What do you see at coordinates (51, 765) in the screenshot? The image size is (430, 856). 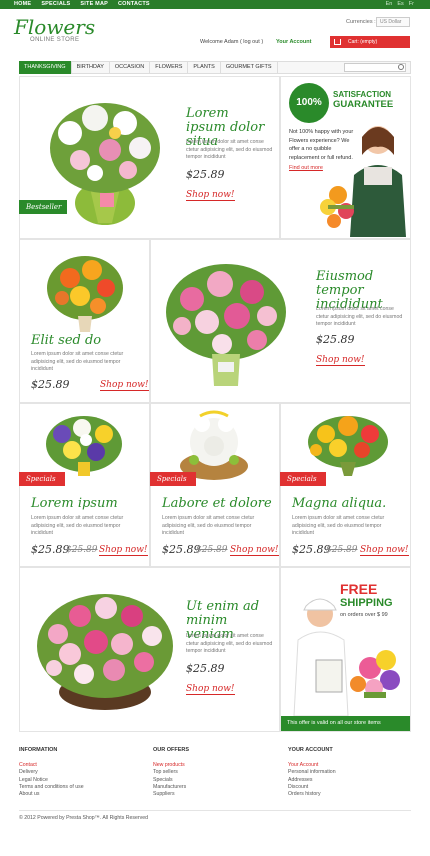 I see `footer-link-contact: Contact` at bounding box center [51, 765].